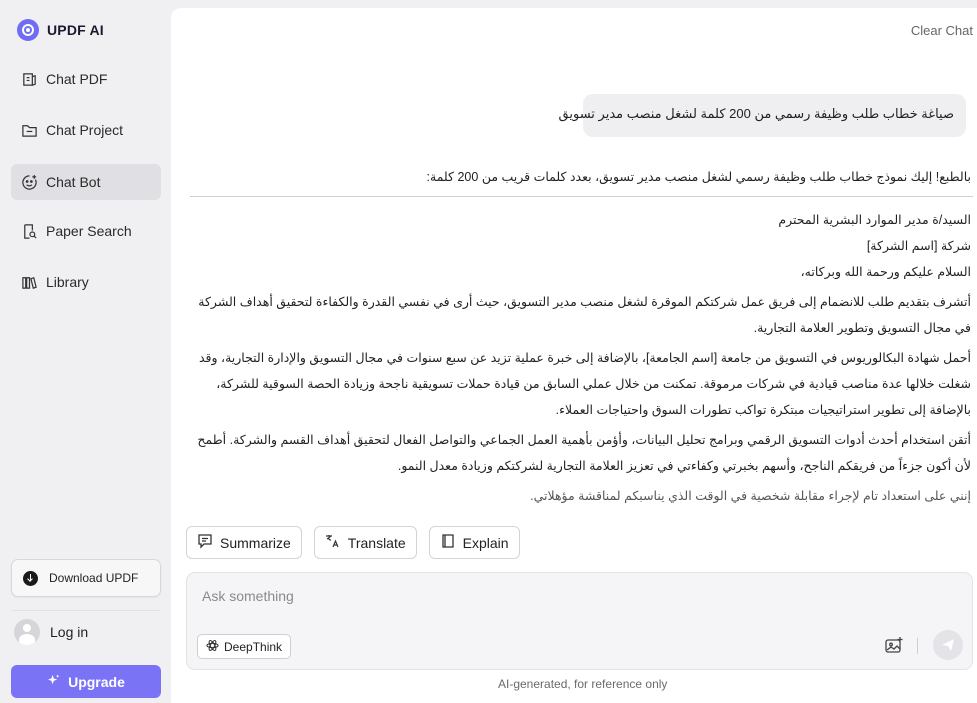 The width and height of the screenshot is (977, 703). I want to click on clear-chat-button: Clear Chat, so click(942, 30).